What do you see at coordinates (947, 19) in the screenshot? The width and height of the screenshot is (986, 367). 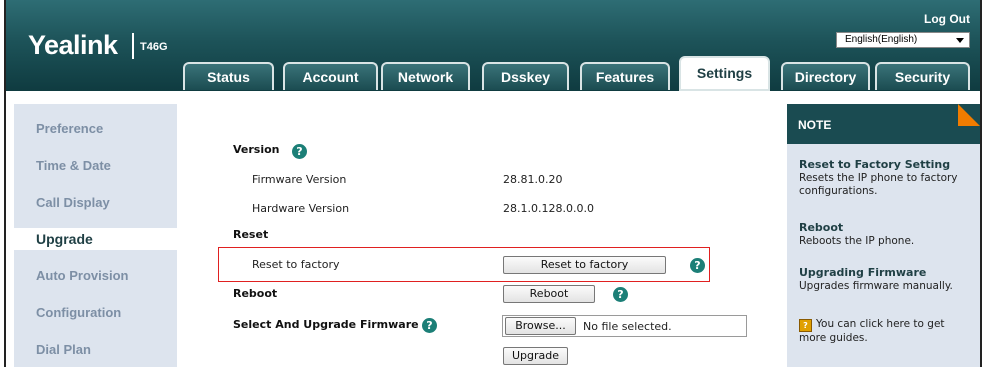 I see `logout-link: Log Out` at bounding box center [947, 19].